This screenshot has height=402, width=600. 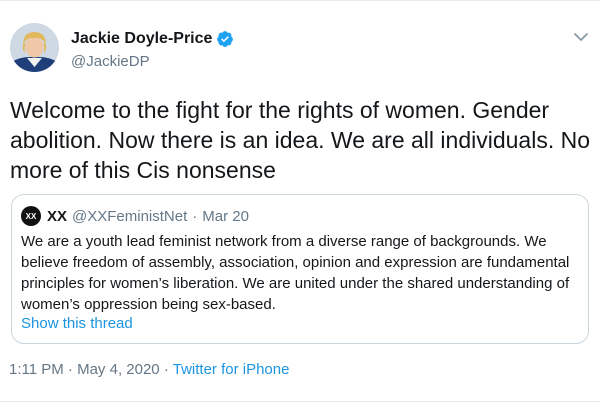 I want to click on quoted-author-handle: @XXFeministNet, so click(x=129, y=216).